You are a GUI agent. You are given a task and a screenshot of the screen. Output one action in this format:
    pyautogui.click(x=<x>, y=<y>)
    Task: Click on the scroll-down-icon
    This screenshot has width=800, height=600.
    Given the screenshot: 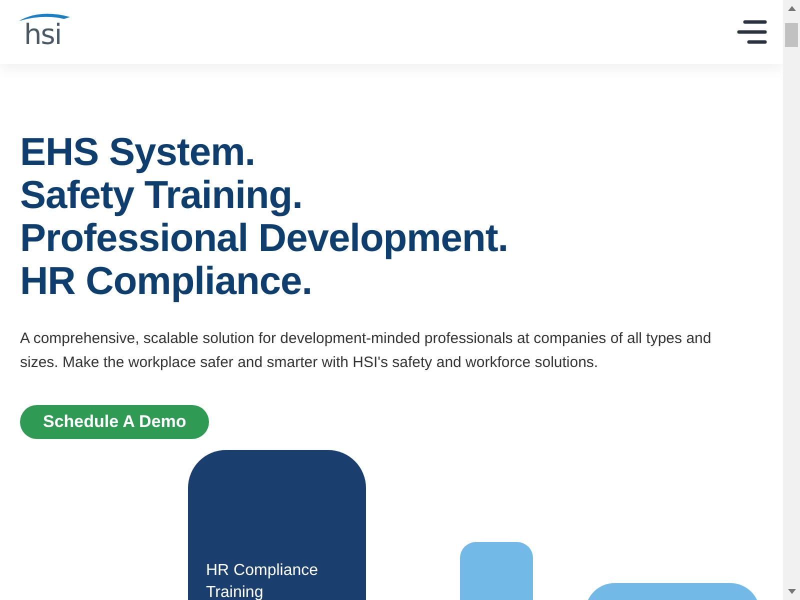 What is the action you would take?
    pyautogui.click(x=792, y=591)
    